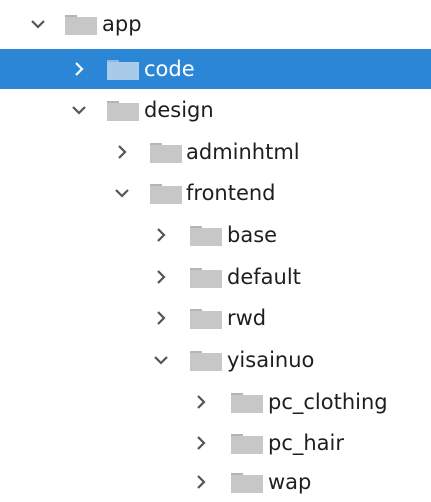  Describe the element at coordinates (271, 360) in the screenshot. I see `tree-node-label: yisainuo` at that location.